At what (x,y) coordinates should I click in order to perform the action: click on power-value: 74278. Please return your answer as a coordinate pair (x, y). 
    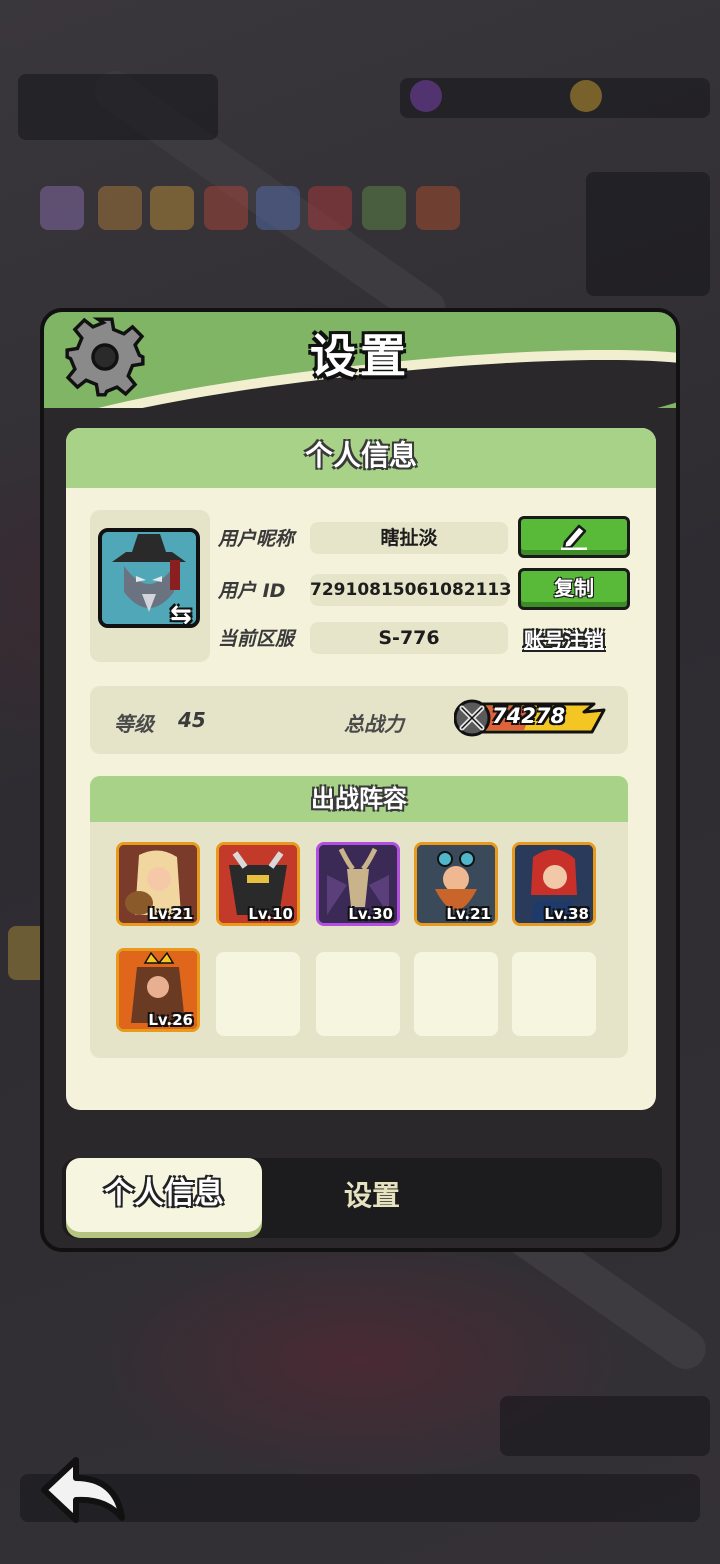
    Looking at the image, I should click on (529, 716).